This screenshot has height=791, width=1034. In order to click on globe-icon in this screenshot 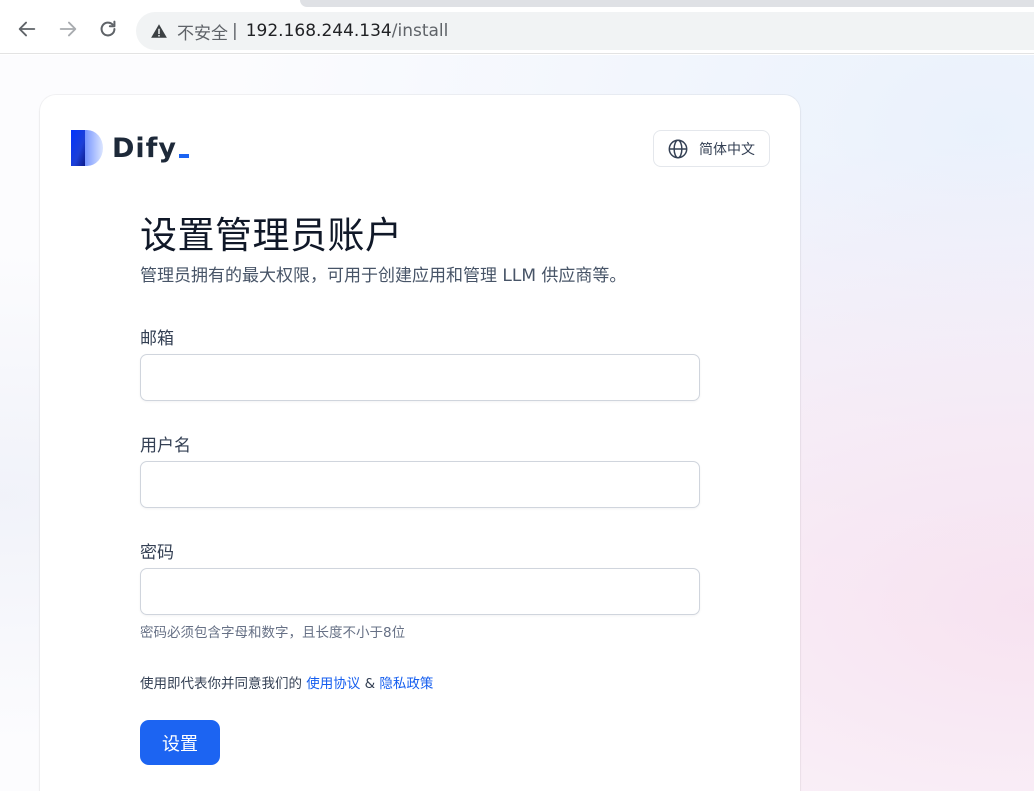, I will do `click(678, 148)`.